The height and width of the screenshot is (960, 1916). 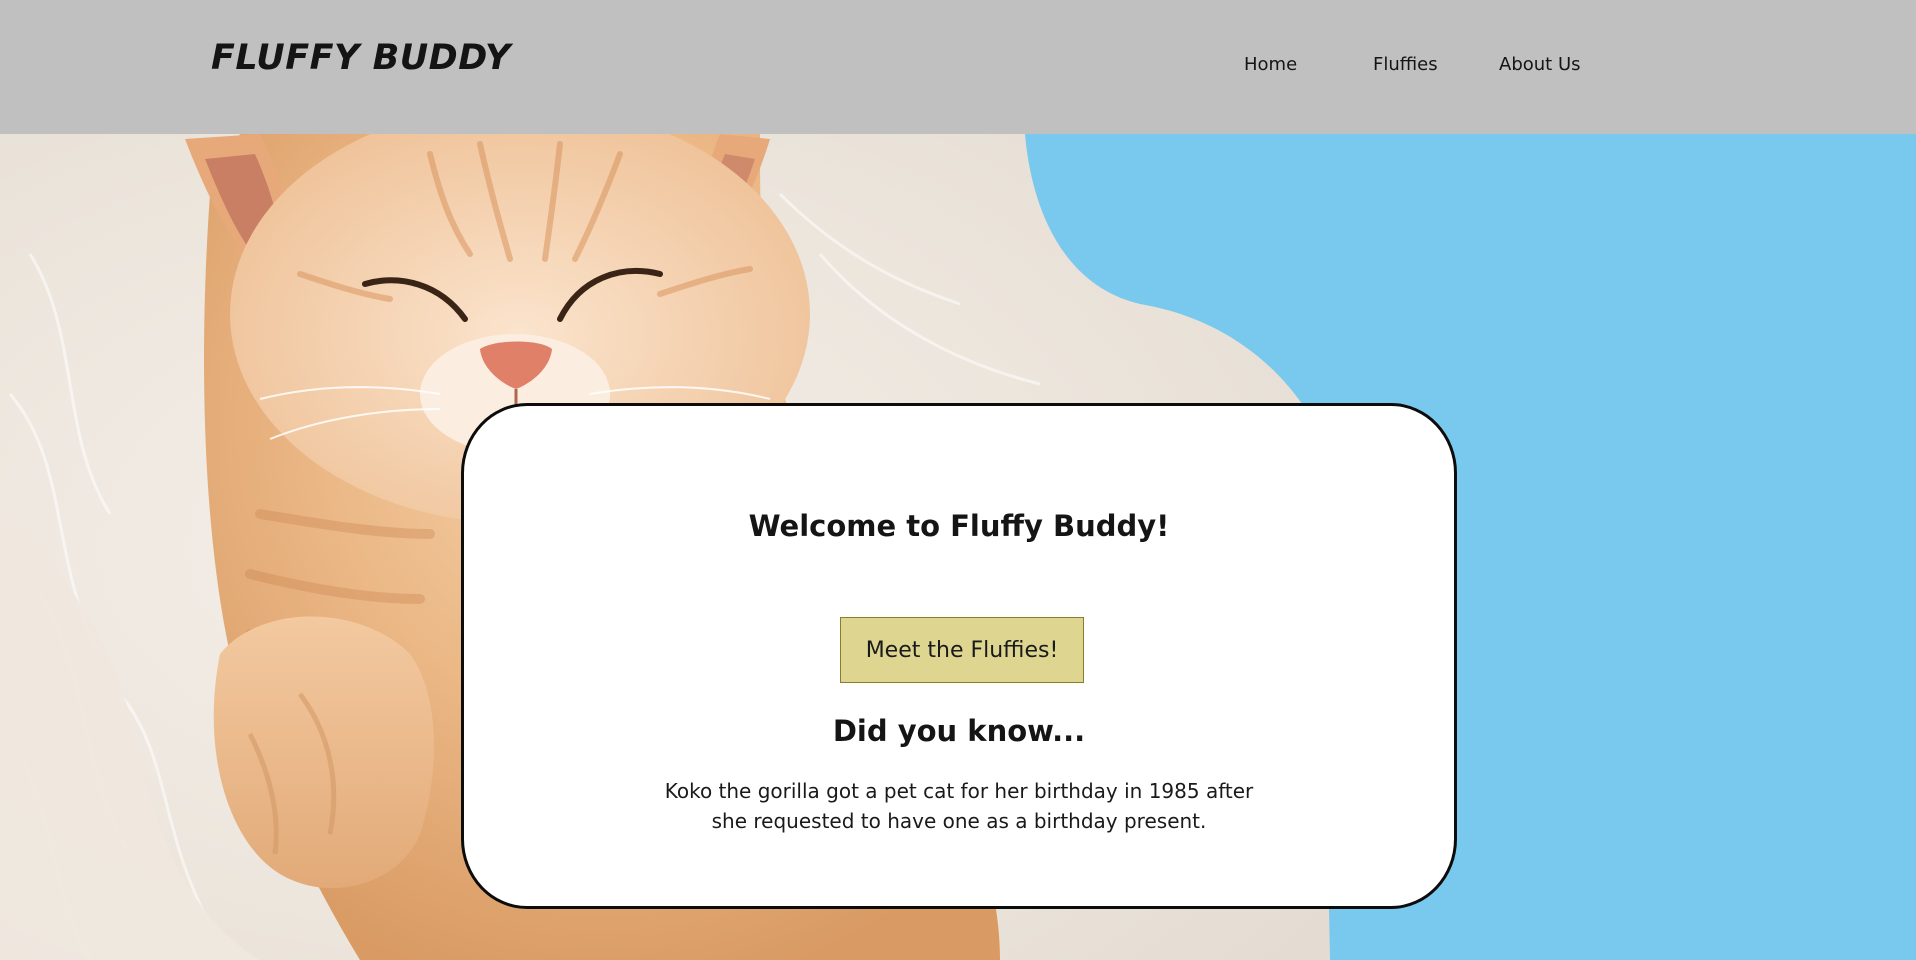 What do you see at coordinates (361, 58) in the screenshot?
I see `site-logo: FLUFFY BUDDY` at bounding box center [361, 58].